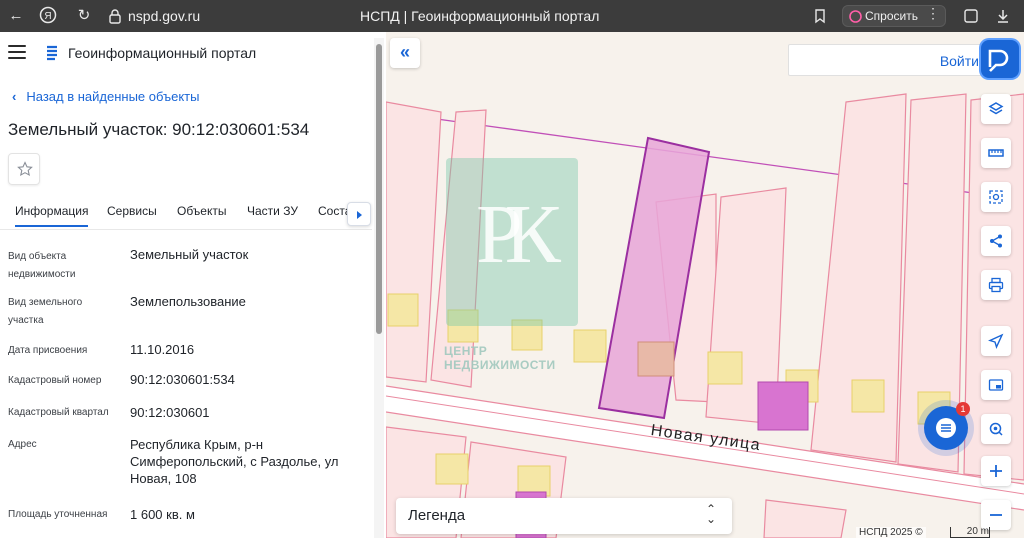 This screenshot has height=538, width=1024. I want to click on info-value: 90:12:030601:534, so click(182, 379).